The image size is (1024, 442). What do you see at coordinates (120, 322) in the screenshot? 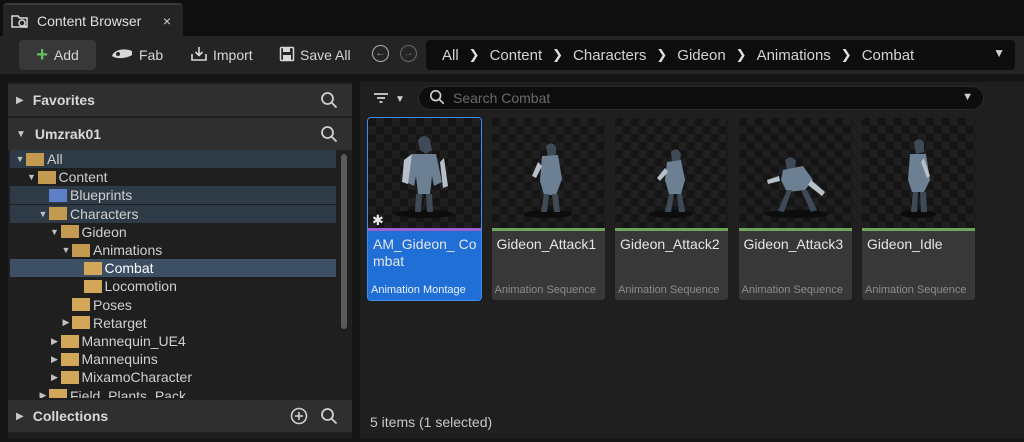
I see `folder-label: Retarget` at bounding box center [120, 322].